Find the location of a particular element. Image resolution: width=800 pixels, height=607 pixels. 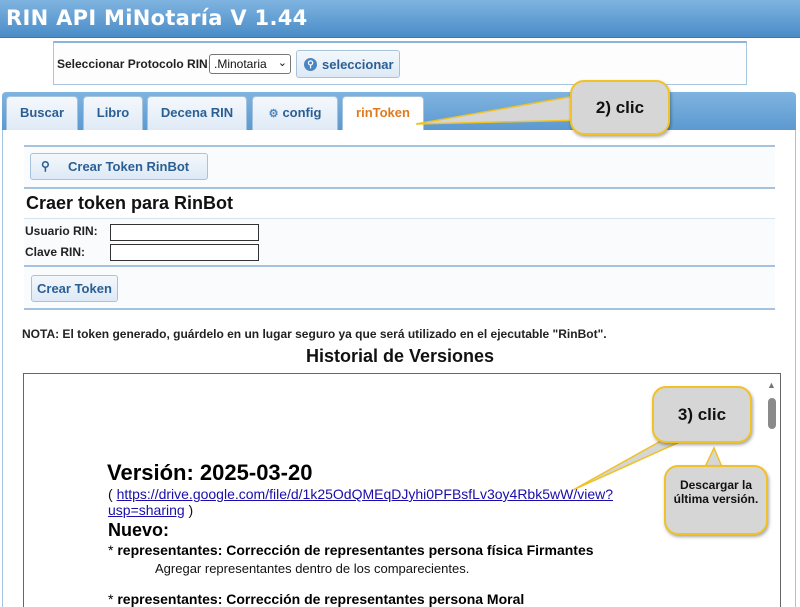

password-label: Clave RIN: is located at coordinates (55, 252).